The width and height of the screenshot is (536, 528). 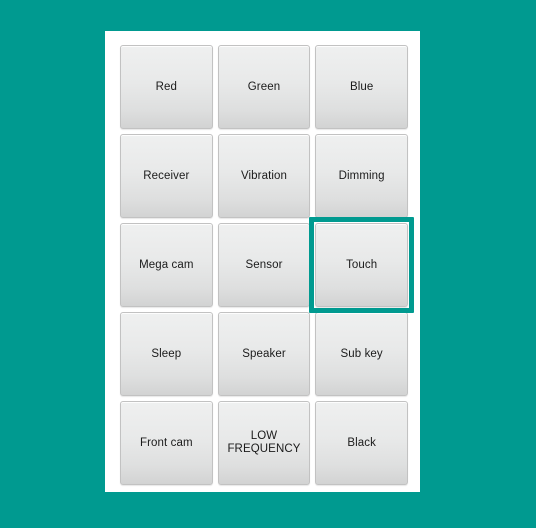 I want to click on grid-button-label: Blue, so click(x=361, y=86).